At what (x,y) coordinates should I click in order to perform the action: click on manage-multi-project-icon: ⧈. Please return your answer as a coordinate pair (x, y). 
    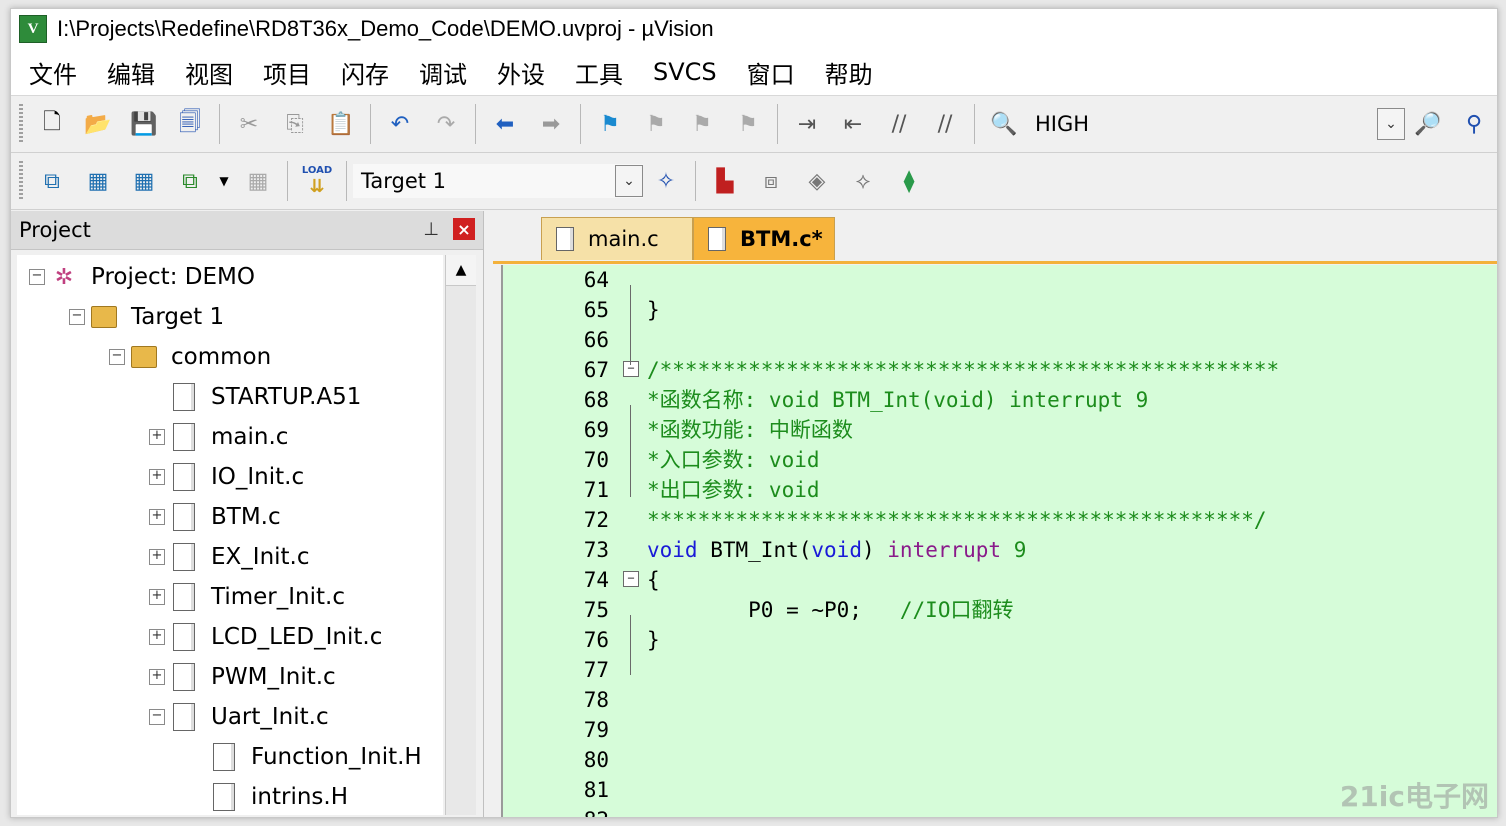
    Looking at the image, I should click on (771, 181).